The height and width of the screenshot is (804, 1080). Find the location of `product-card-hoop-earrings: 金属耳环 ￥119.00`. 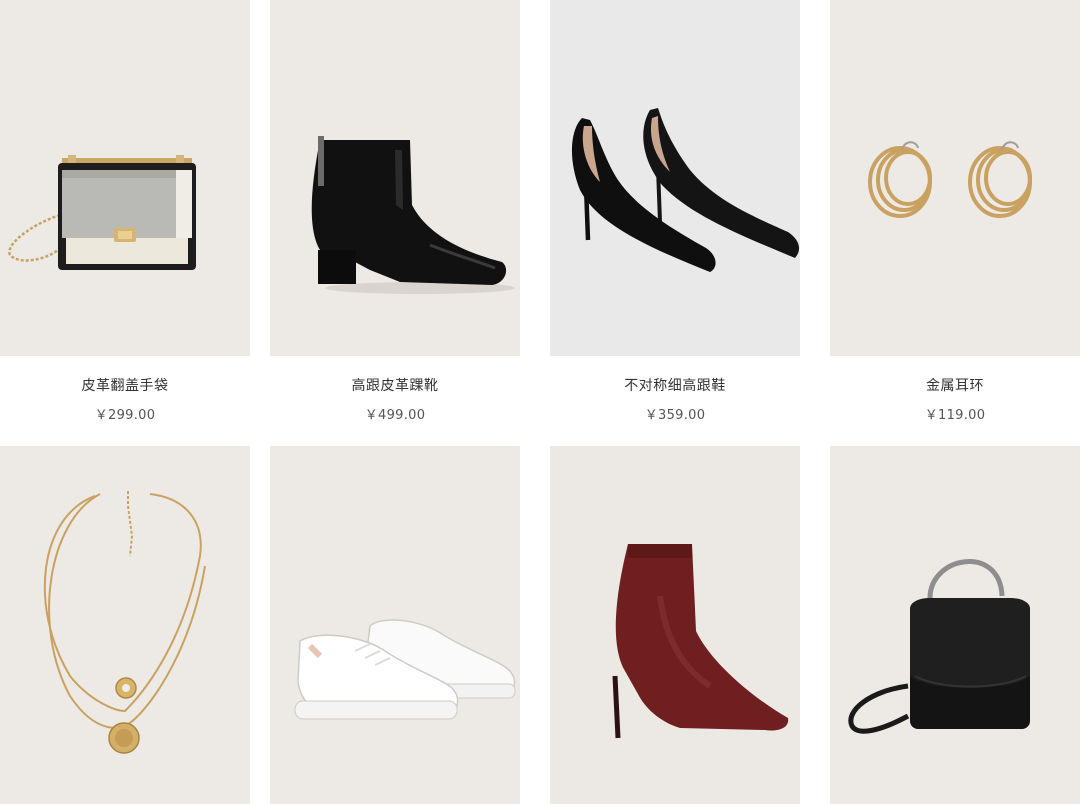

product-card-hoop-earrings: 金属耳环 ￥119.00 is located at coordinates (955, 222).